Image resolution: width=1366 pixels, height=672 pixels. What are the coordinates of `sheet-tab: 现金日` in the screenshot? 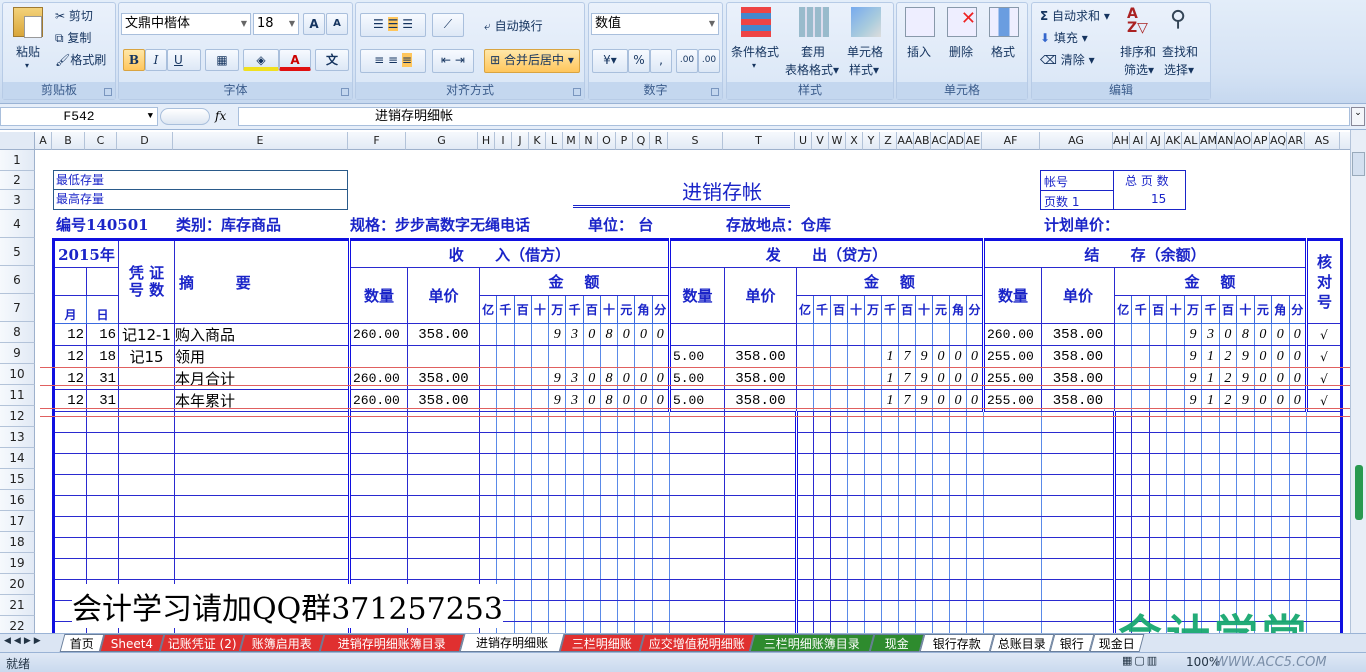 It's located at (1117, 643).